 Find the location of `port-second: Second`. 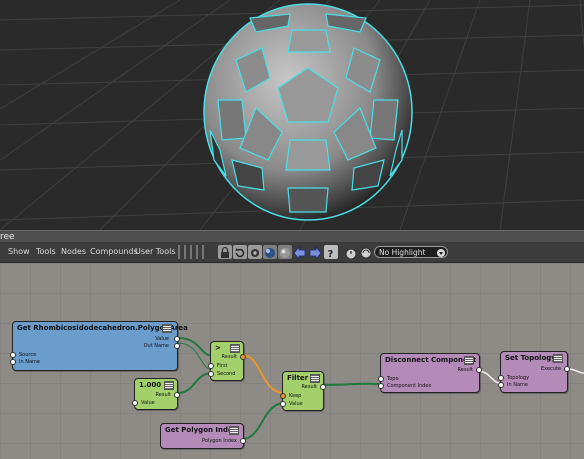

port-second: Second is located at coordinates (226, 374).